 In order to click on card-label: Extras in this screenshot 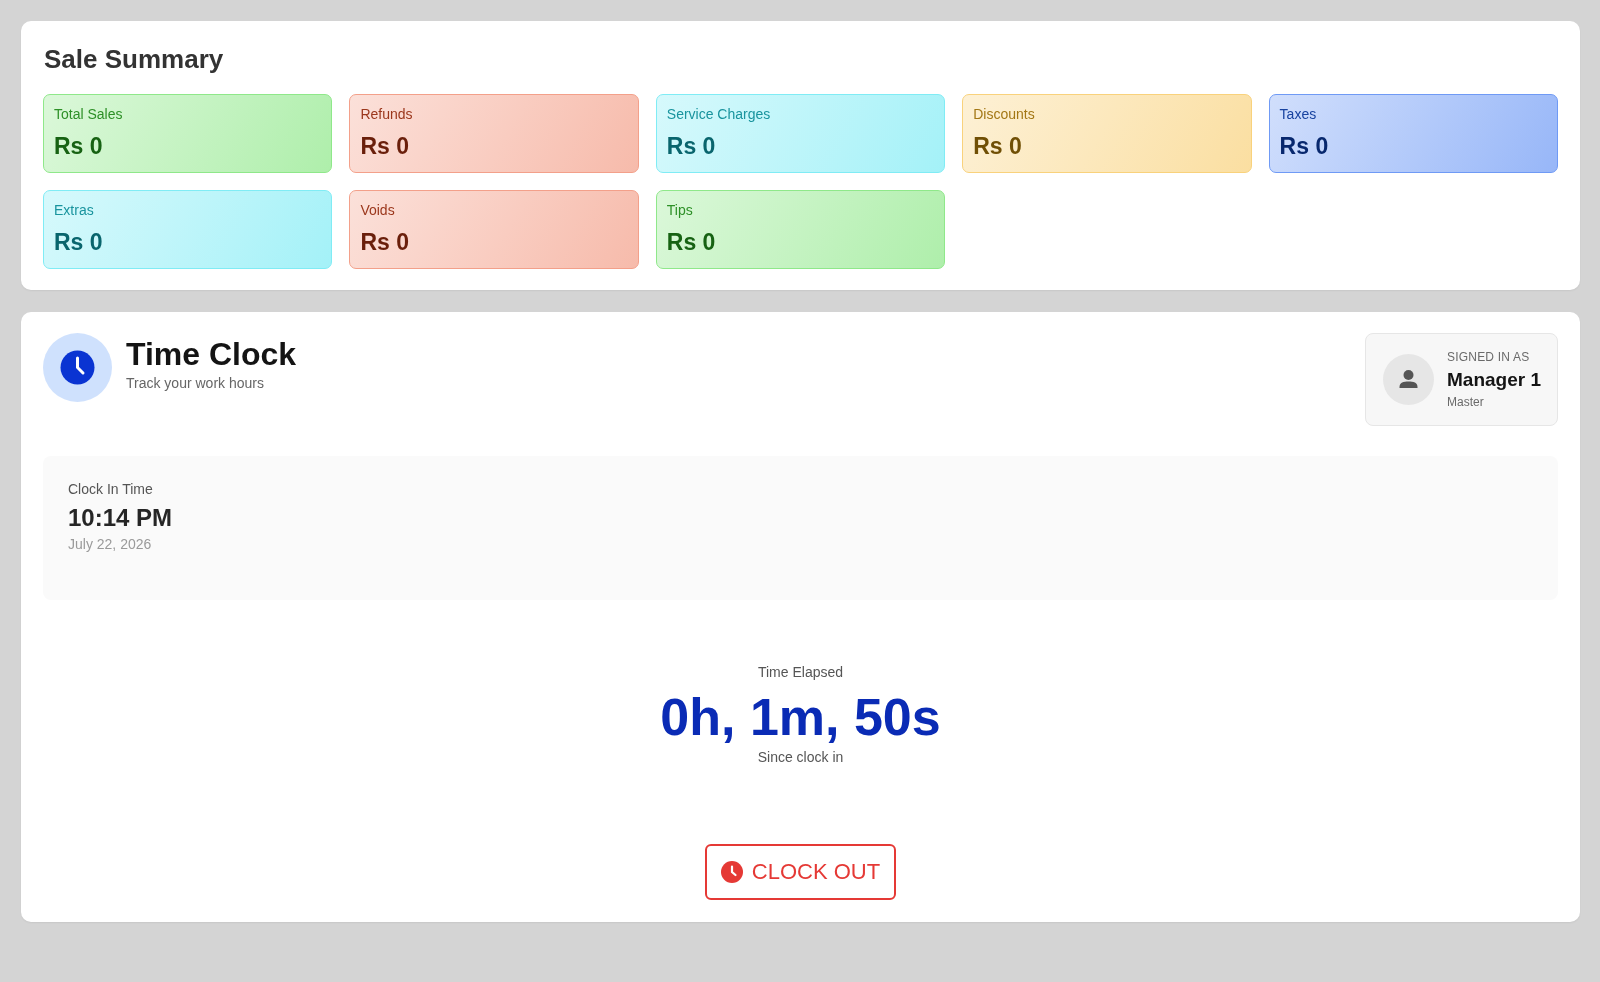, I will do `click(74, 210)`.